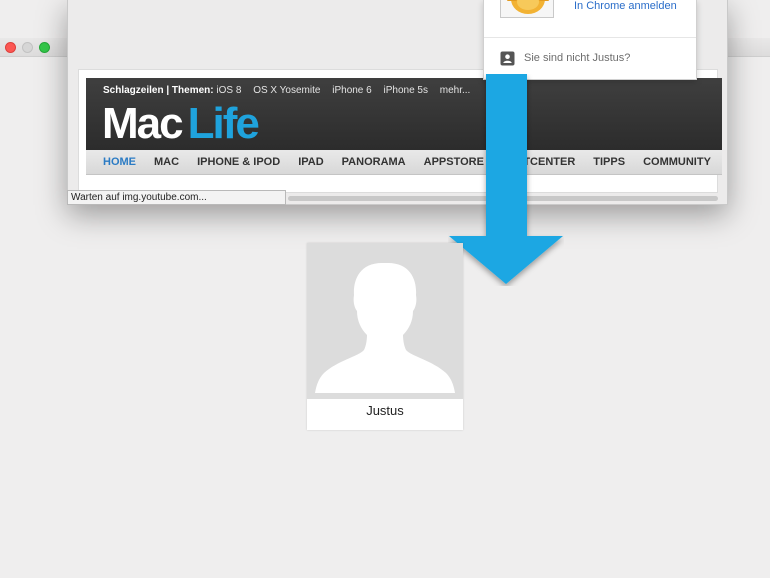 The image size is (770, 578). I want to click on maclife-logo: Mac Life, so click(181, 123).